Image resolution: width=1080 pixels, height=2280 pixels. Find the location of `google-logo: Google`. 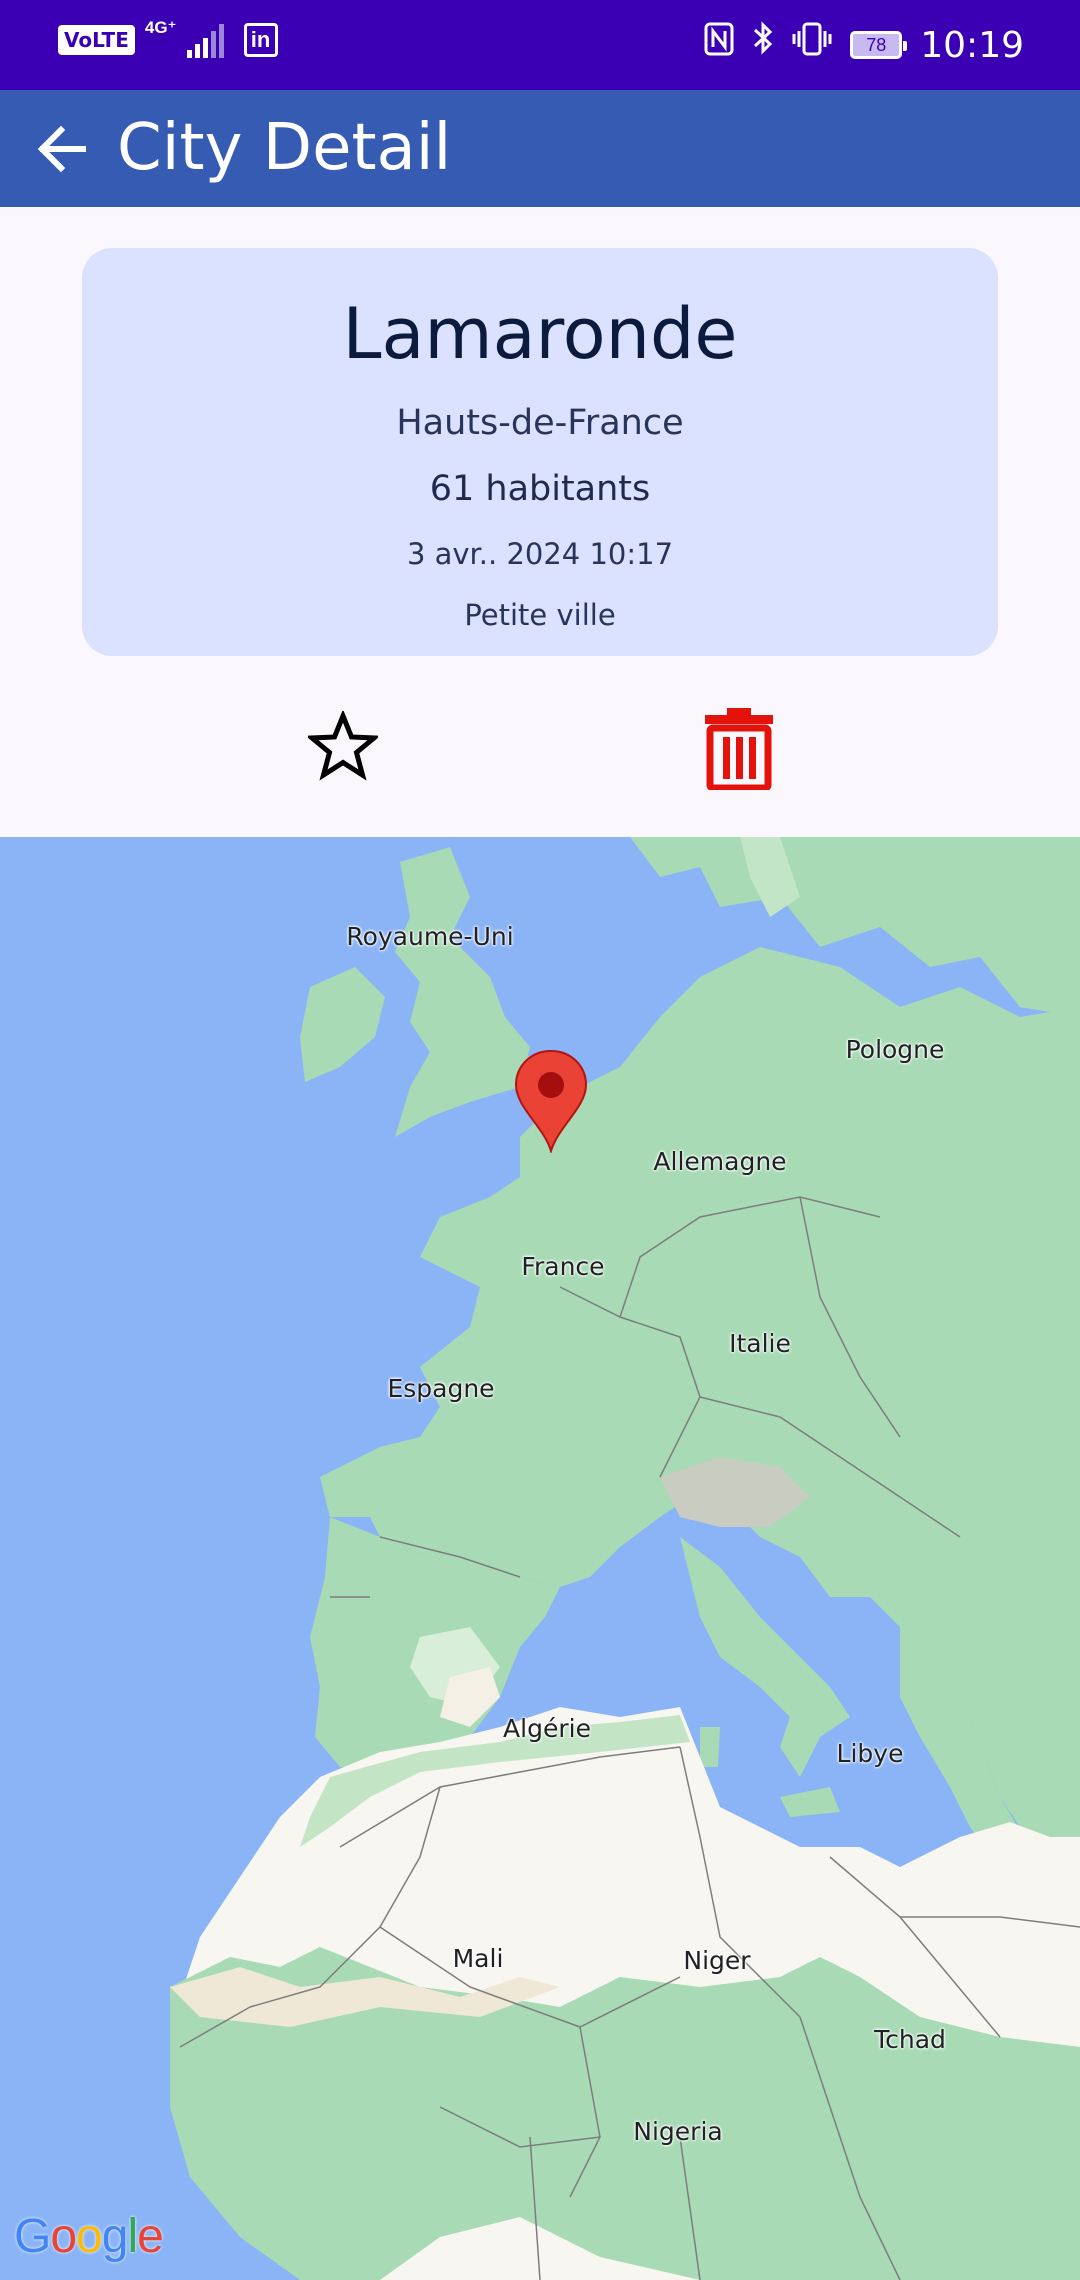

google-logo: Google is located at coordinates (89, 2236).